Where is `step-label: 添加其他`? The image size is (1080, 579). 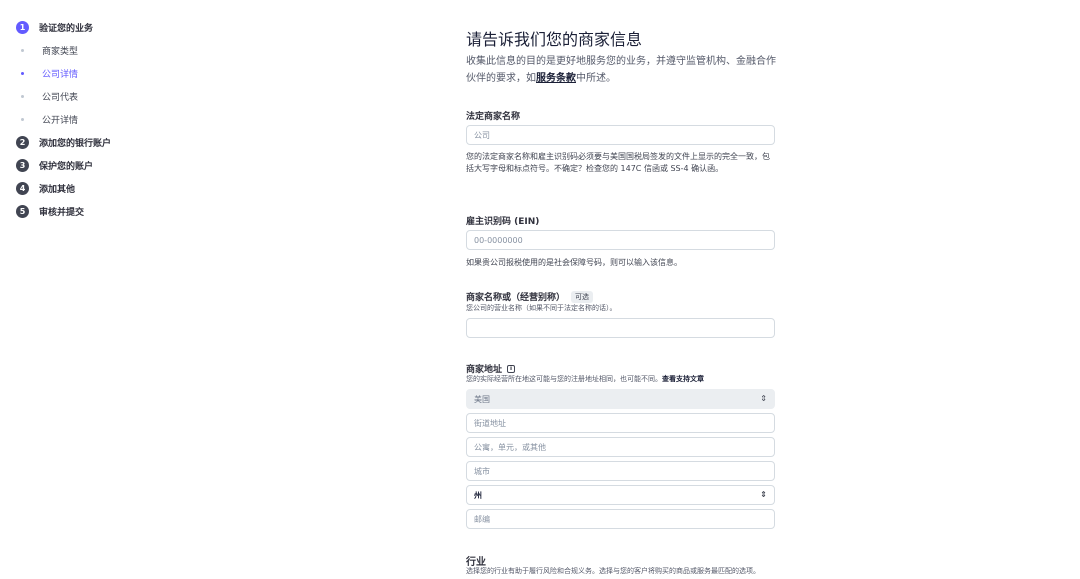 step-label: 添加其他 is located at coordinates (57, 190).